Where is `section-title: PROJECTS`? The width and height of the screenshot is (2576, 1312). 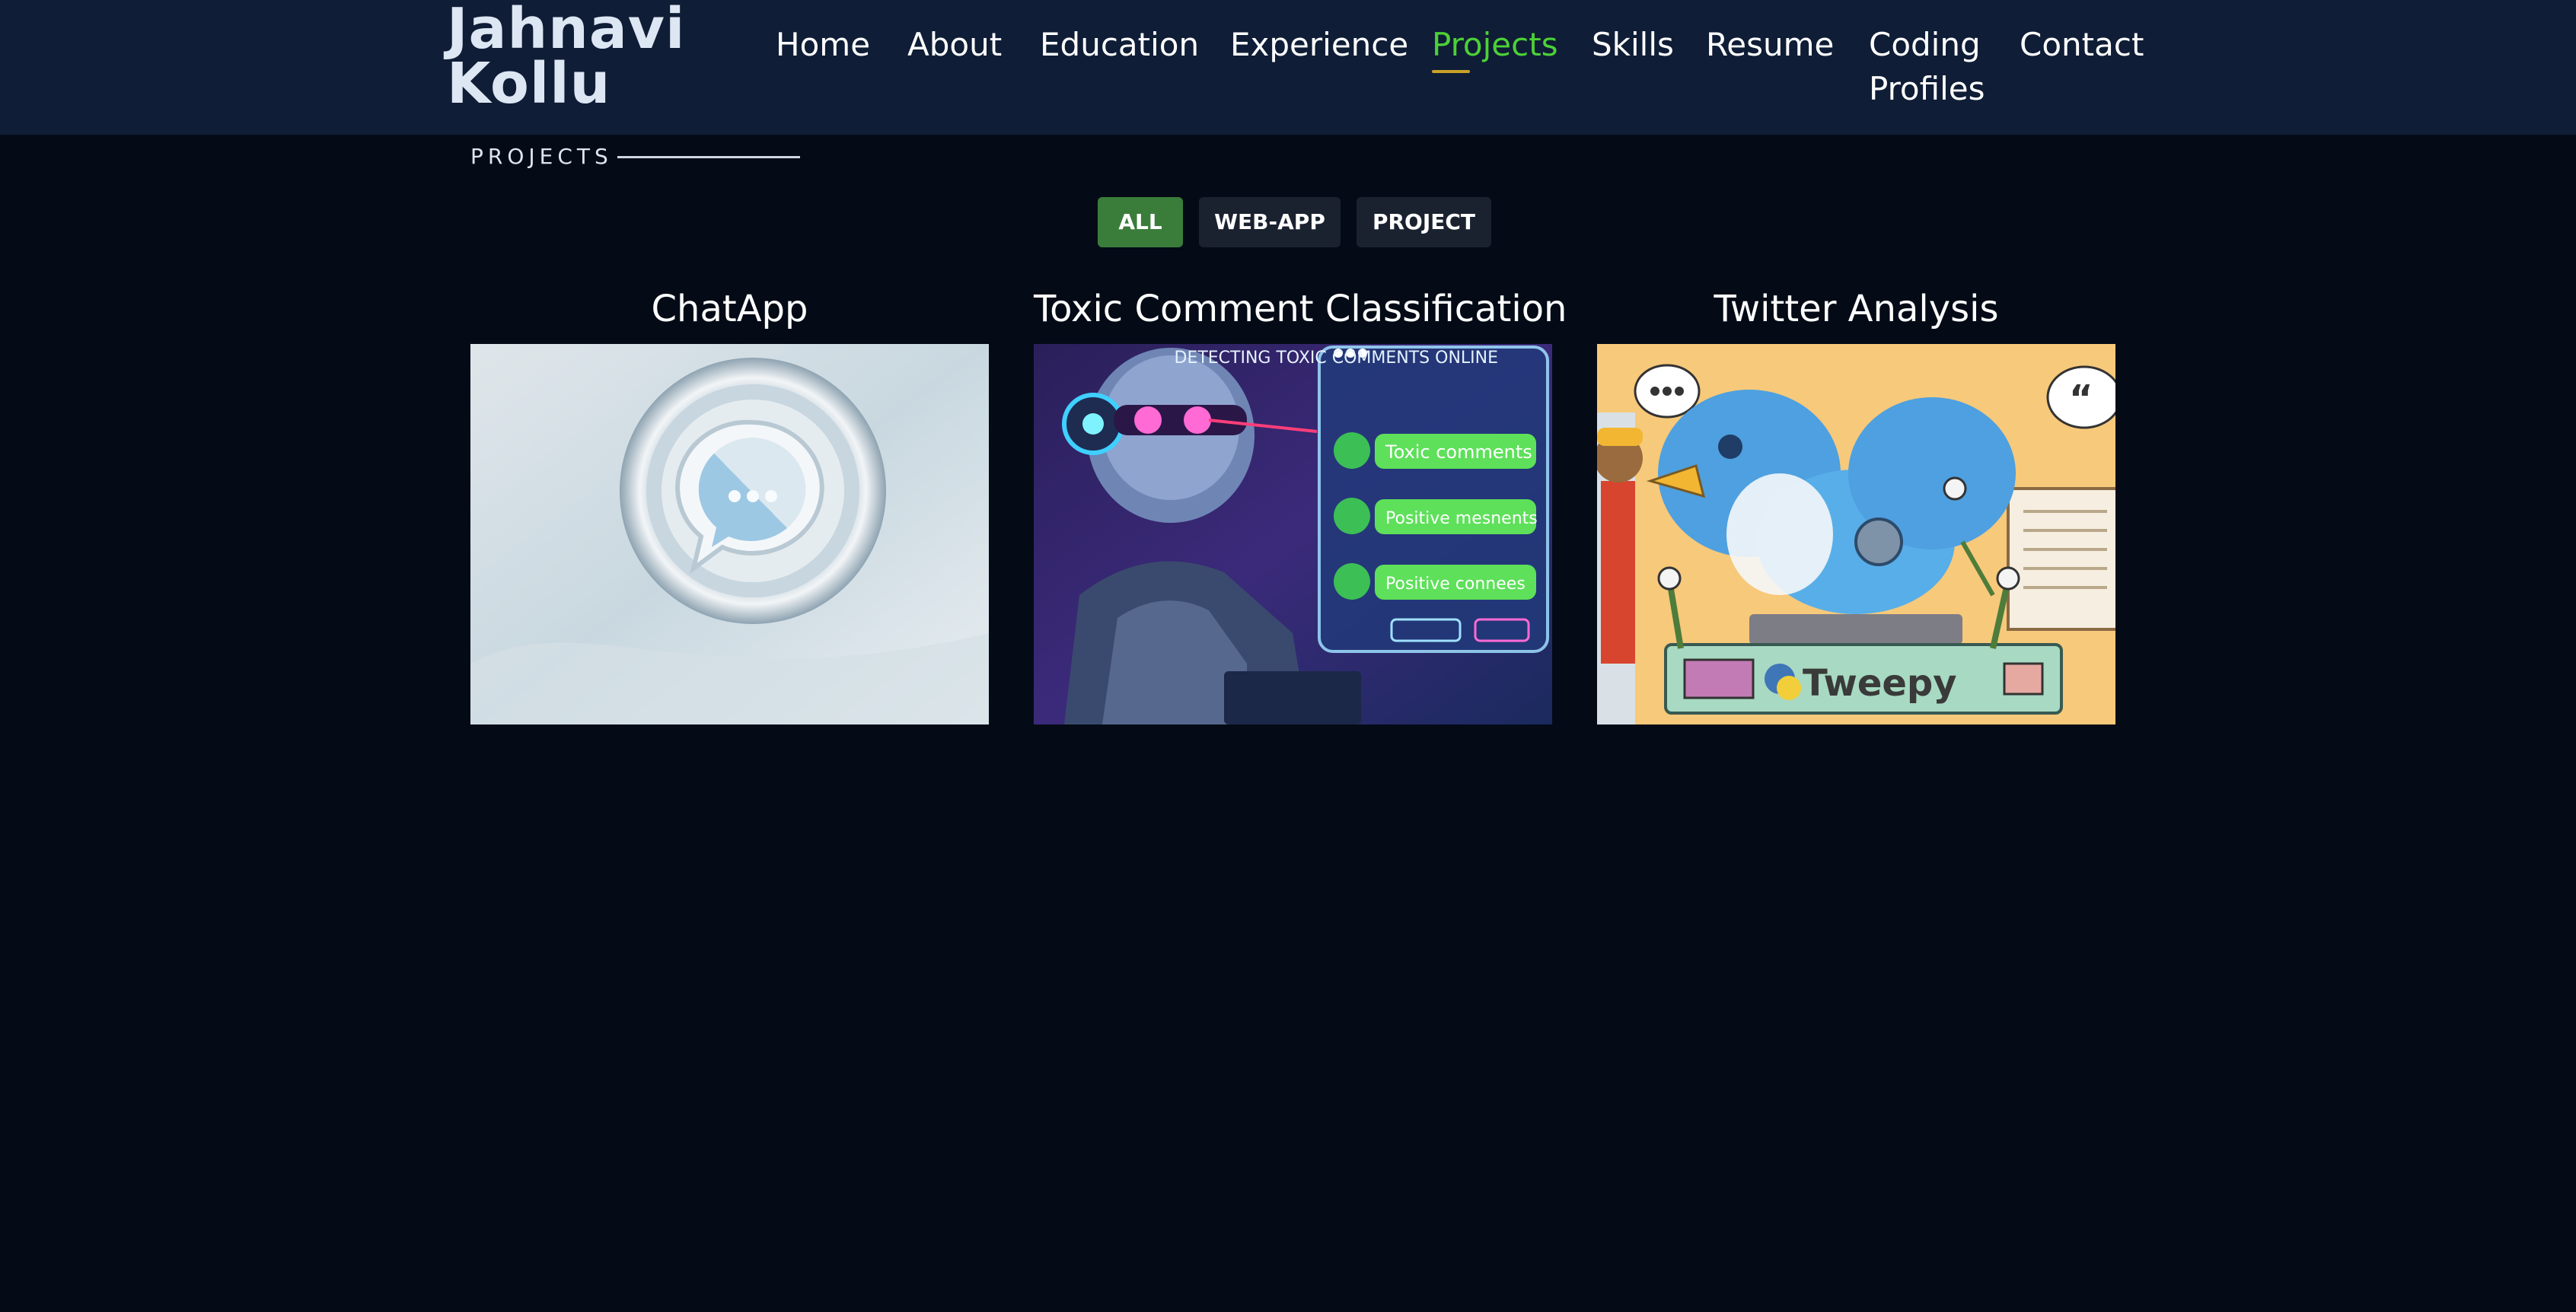 section-title: PROJECTS is located at coordinates (541, 156).